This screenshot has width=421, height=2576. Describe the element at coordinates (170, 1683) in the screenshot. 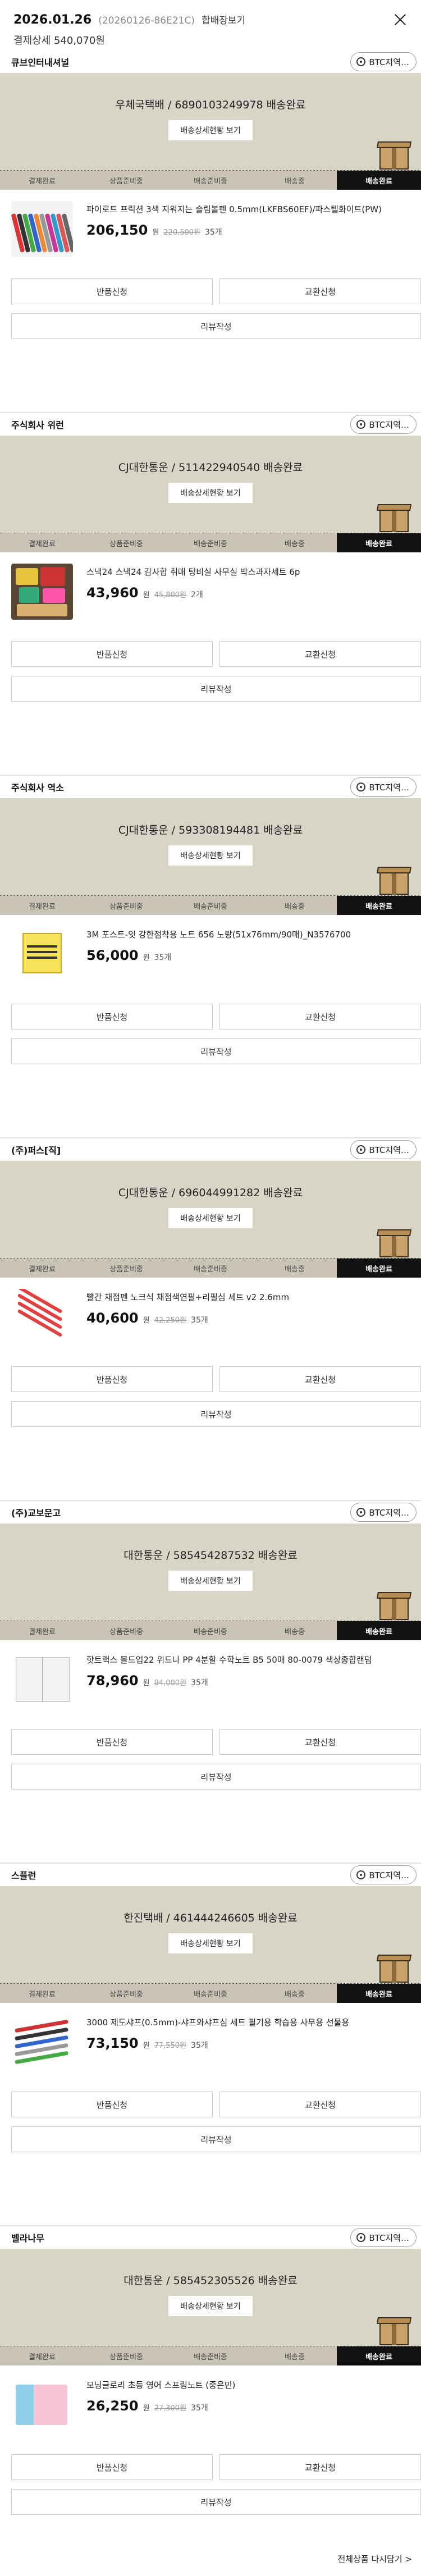

I see `original-price: 84,000원` at that location.